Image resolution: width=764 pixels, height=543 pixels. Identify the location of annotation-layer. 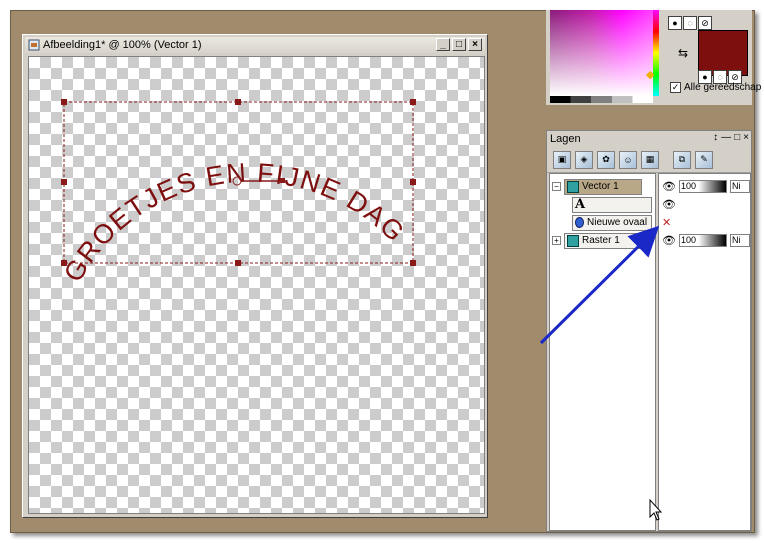
(601, 373).